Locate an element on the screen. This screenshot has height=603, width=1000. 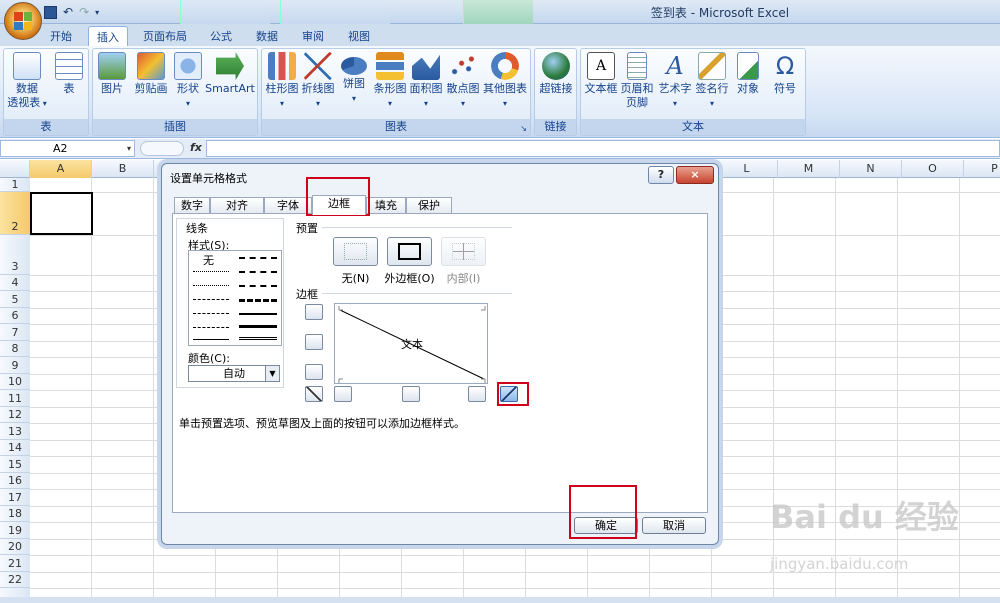
row-header: 19 is located at coordinates (15, 530).